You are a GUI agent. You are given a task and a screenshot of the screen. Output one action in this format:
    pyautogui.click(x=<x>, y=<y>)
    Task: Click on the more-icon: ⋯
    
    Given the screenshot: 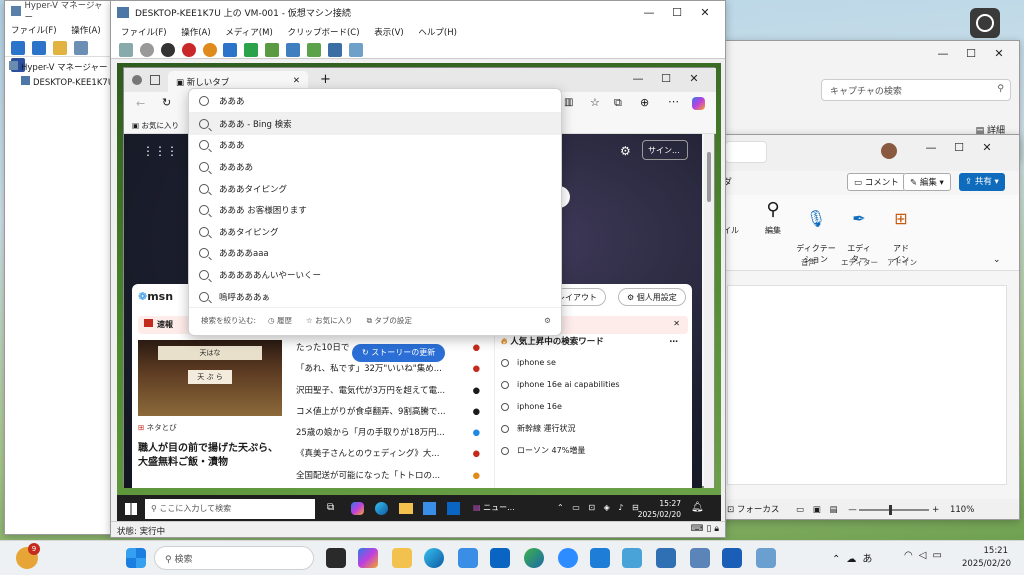 What is the action you would take?
    pyautogui.click(x=674, y=342)
    